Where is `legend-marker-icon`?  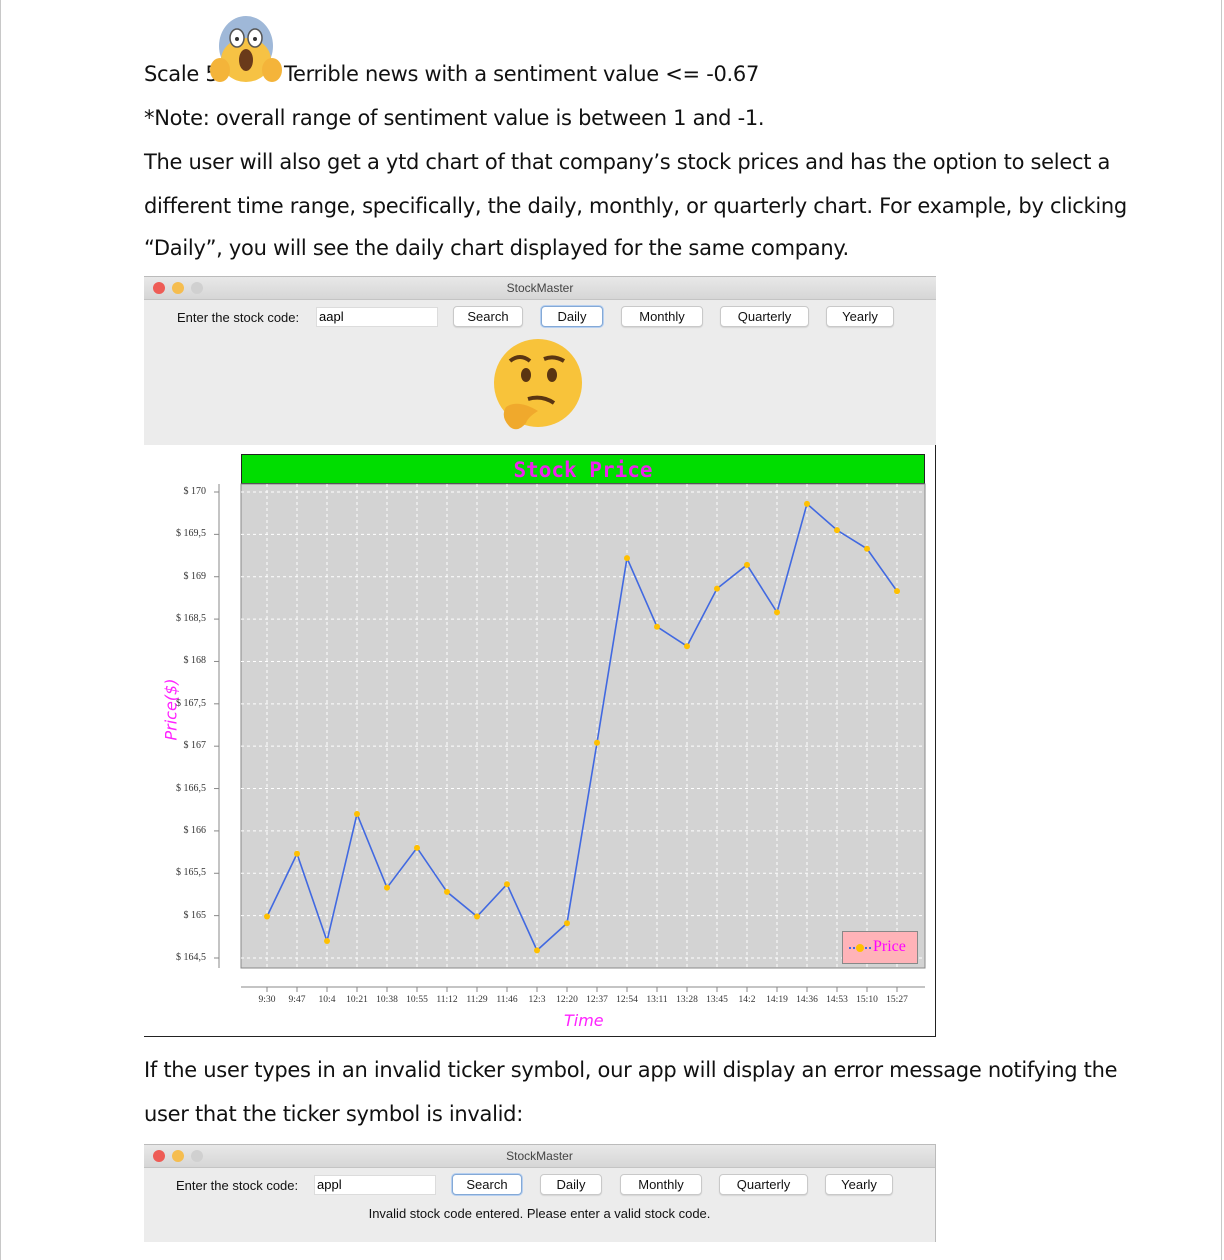
legend-marker-icon is located at coordinates (860, 948).